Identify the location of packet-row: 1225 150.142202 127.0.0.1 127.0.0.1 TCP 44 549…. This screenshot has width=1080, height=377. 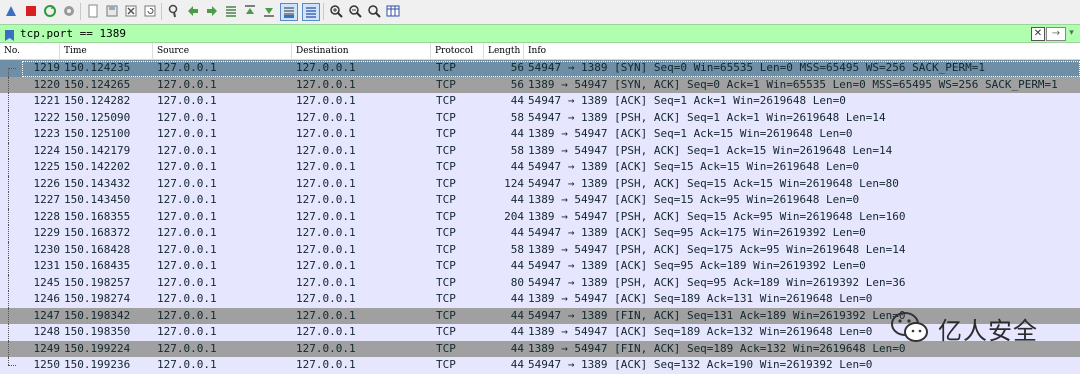
(540, 167).